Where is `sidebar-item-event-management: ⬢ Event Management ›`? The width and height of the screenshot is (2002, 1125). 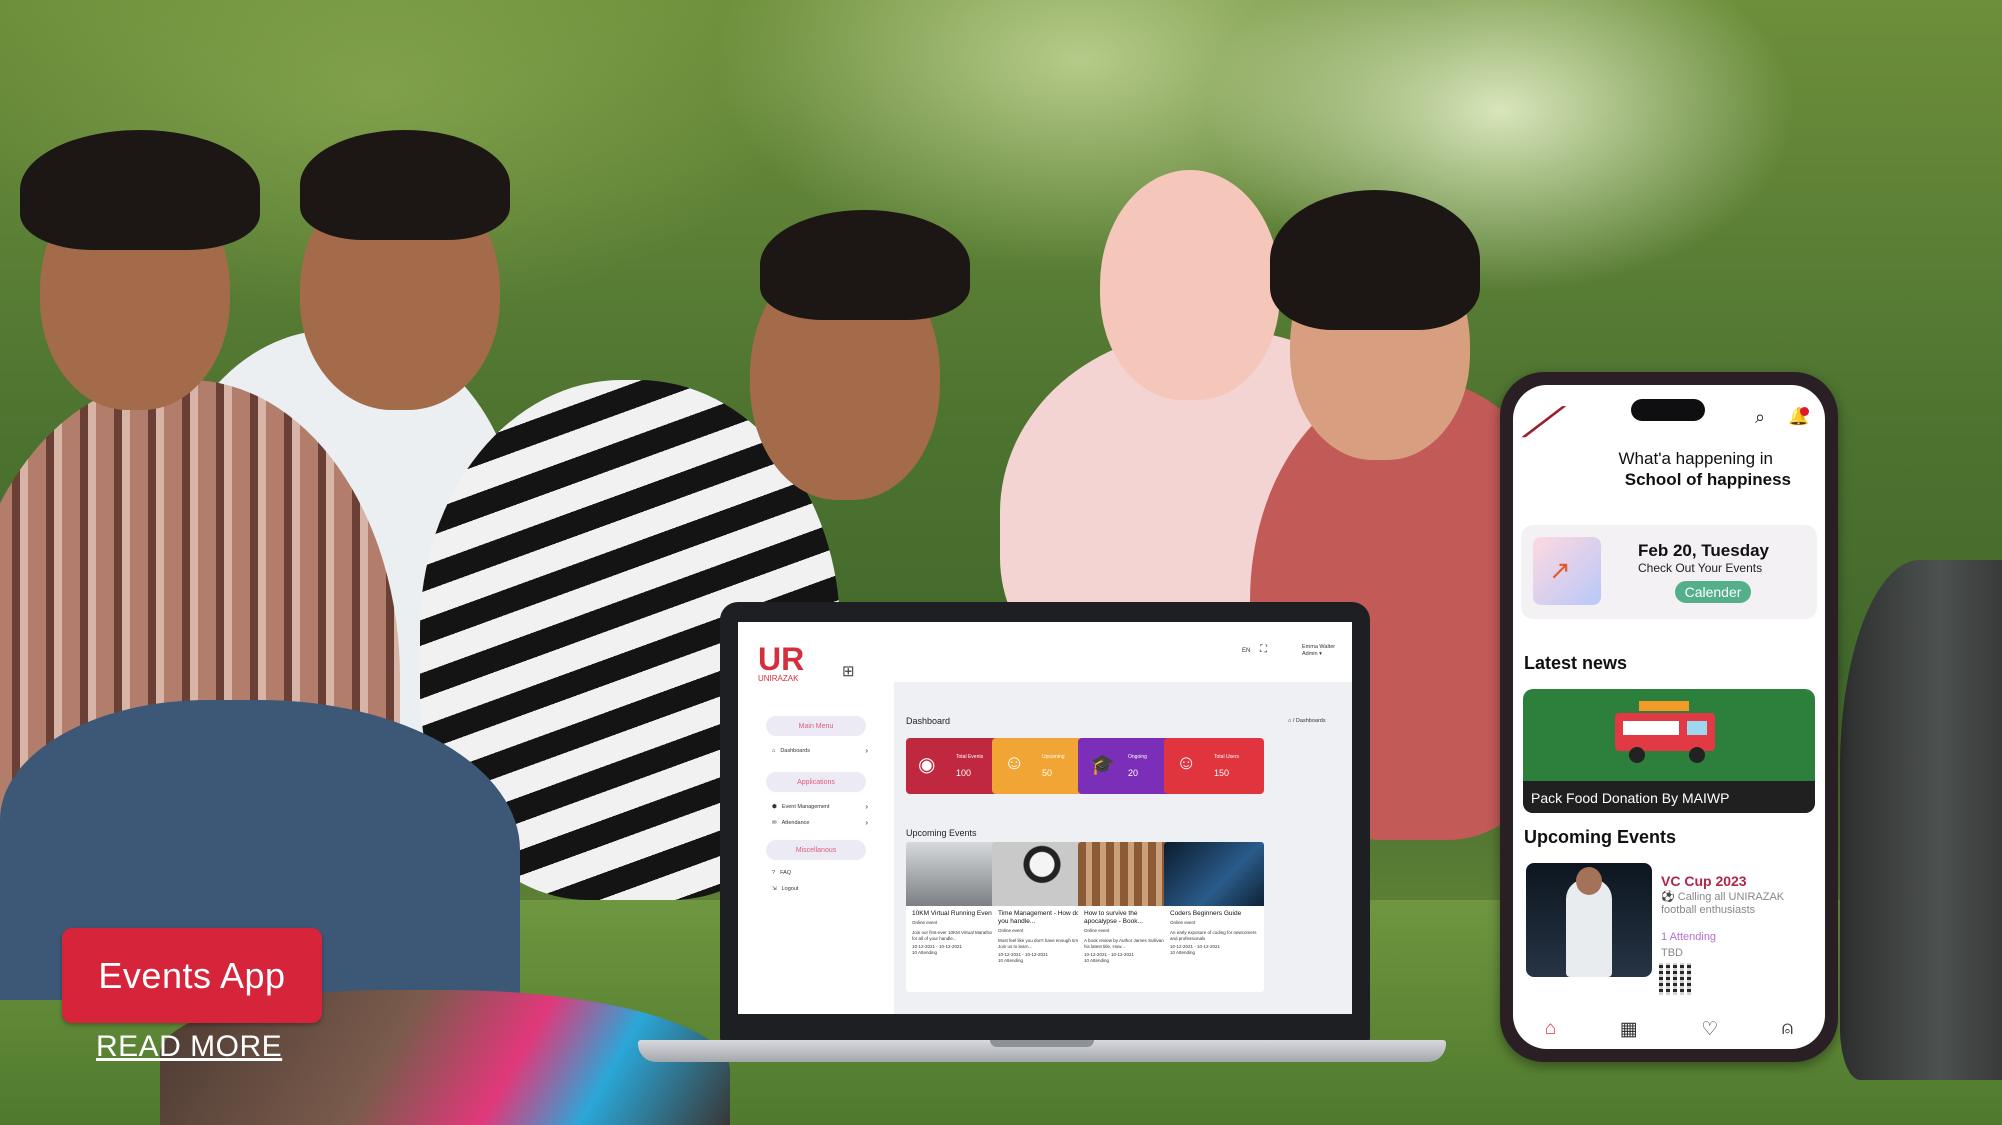
sidebar-item-event-management: ⬢ Event Management › is located at coordinates (820, 806).